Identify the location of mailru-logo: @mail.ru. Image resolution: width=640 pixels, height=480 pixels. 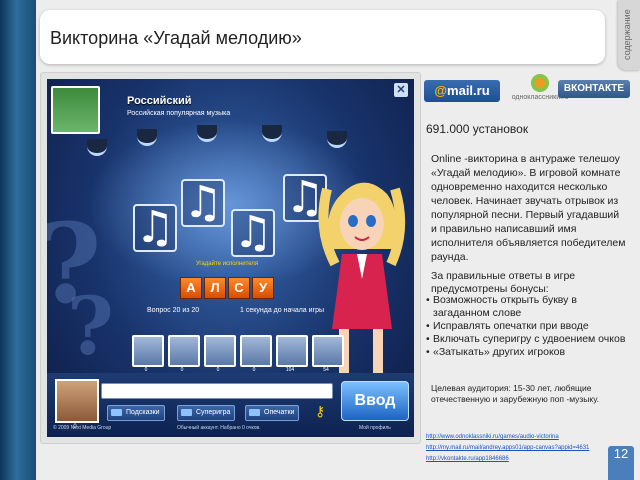
(462, 91).